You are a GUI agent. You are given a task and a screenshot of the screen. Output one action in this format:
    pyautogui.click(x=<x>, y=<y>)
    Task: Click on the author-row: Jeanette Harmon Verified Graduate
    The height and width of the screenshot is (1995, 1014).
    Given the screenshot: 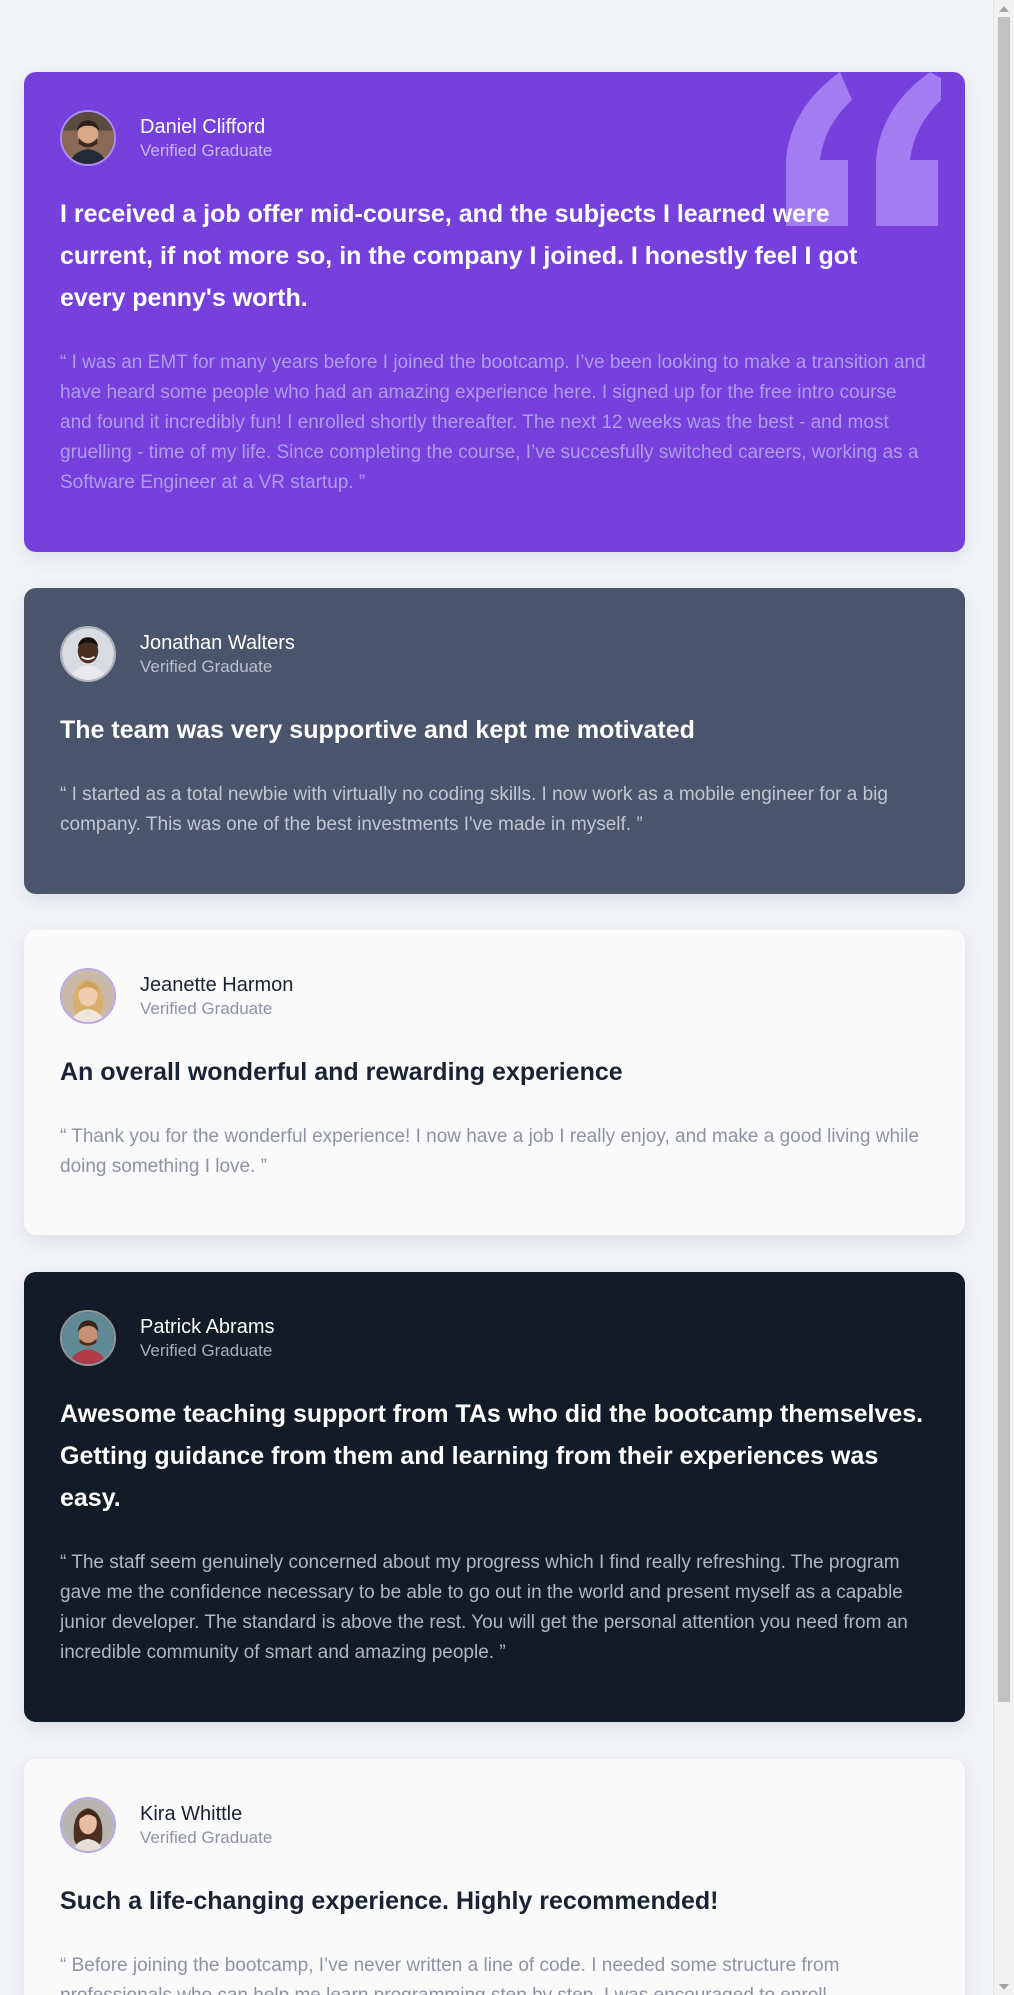 What is the action you would take?
    pyautogui.click(x=494, y=996)
    